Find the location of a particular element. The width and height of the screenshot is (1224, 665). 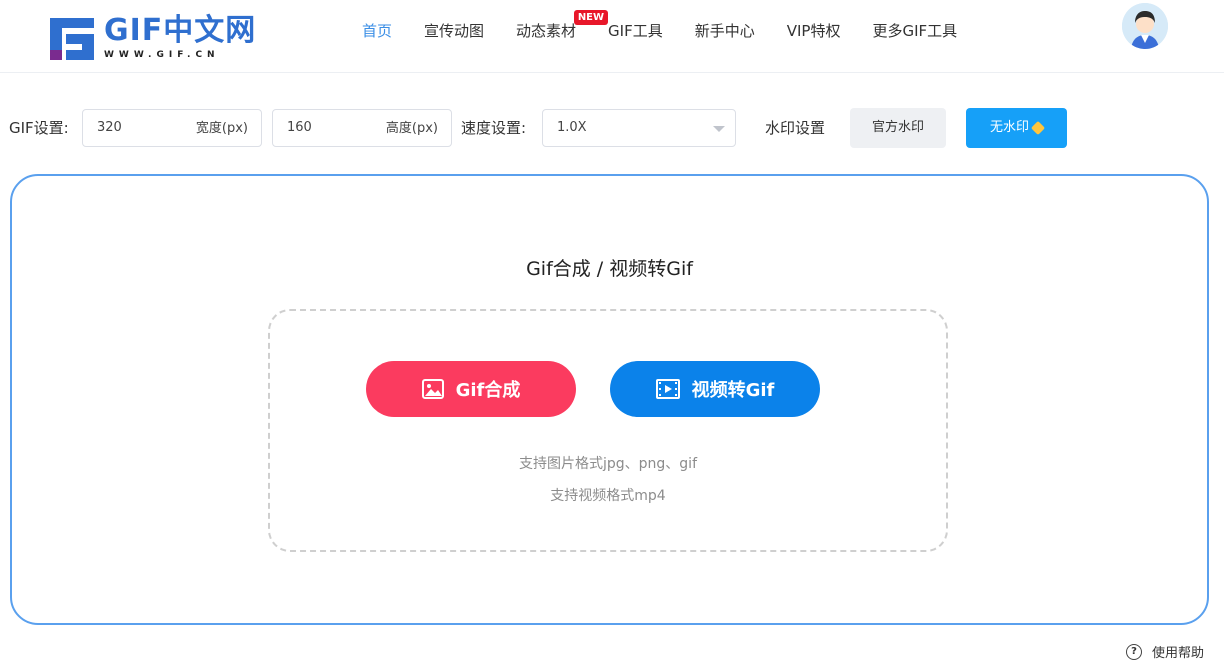

nav-item-more-tools: 更多GIF工具 is located at coordinates (914, 31).